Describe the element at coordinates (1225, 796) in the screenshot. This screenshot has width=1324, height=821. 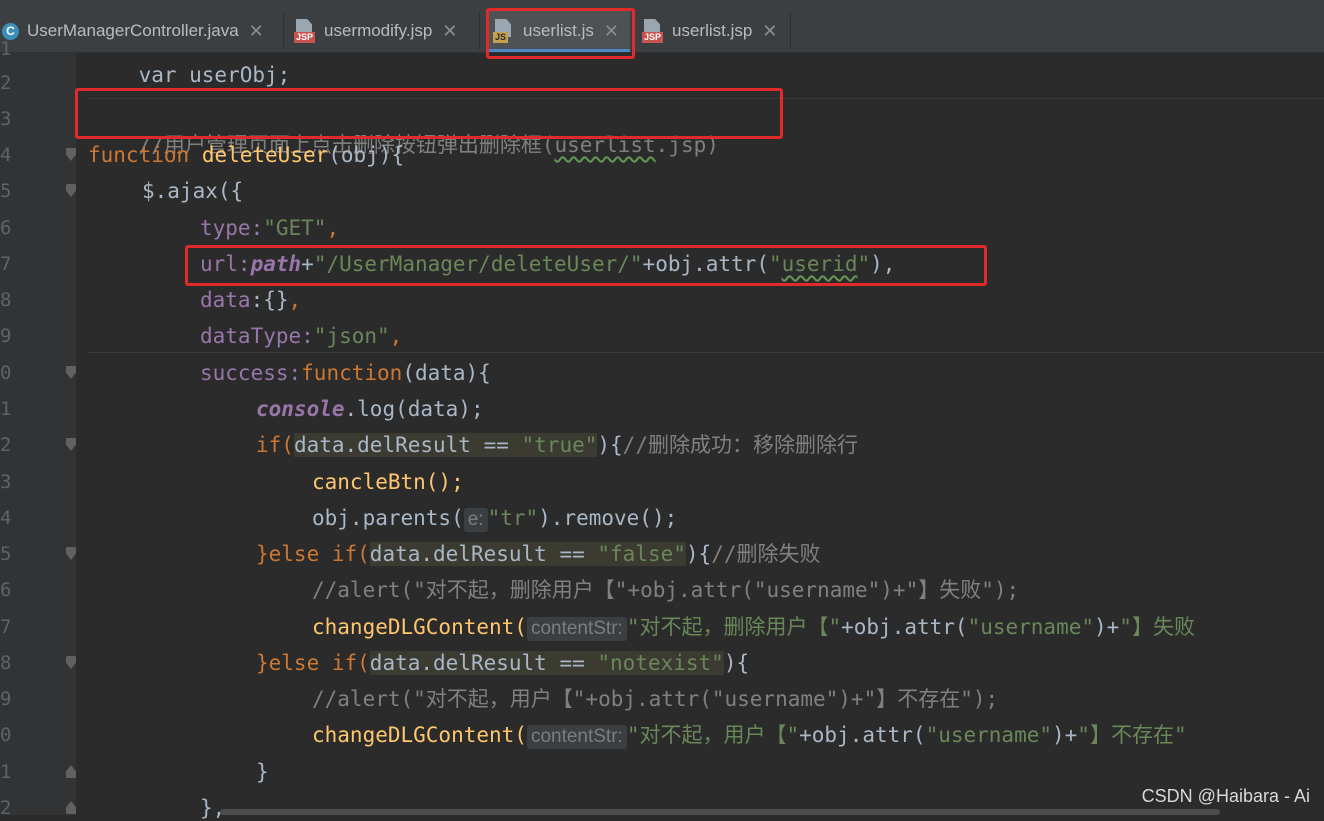
I see `watermark: CSDN @Haibara - Ai` at that location.